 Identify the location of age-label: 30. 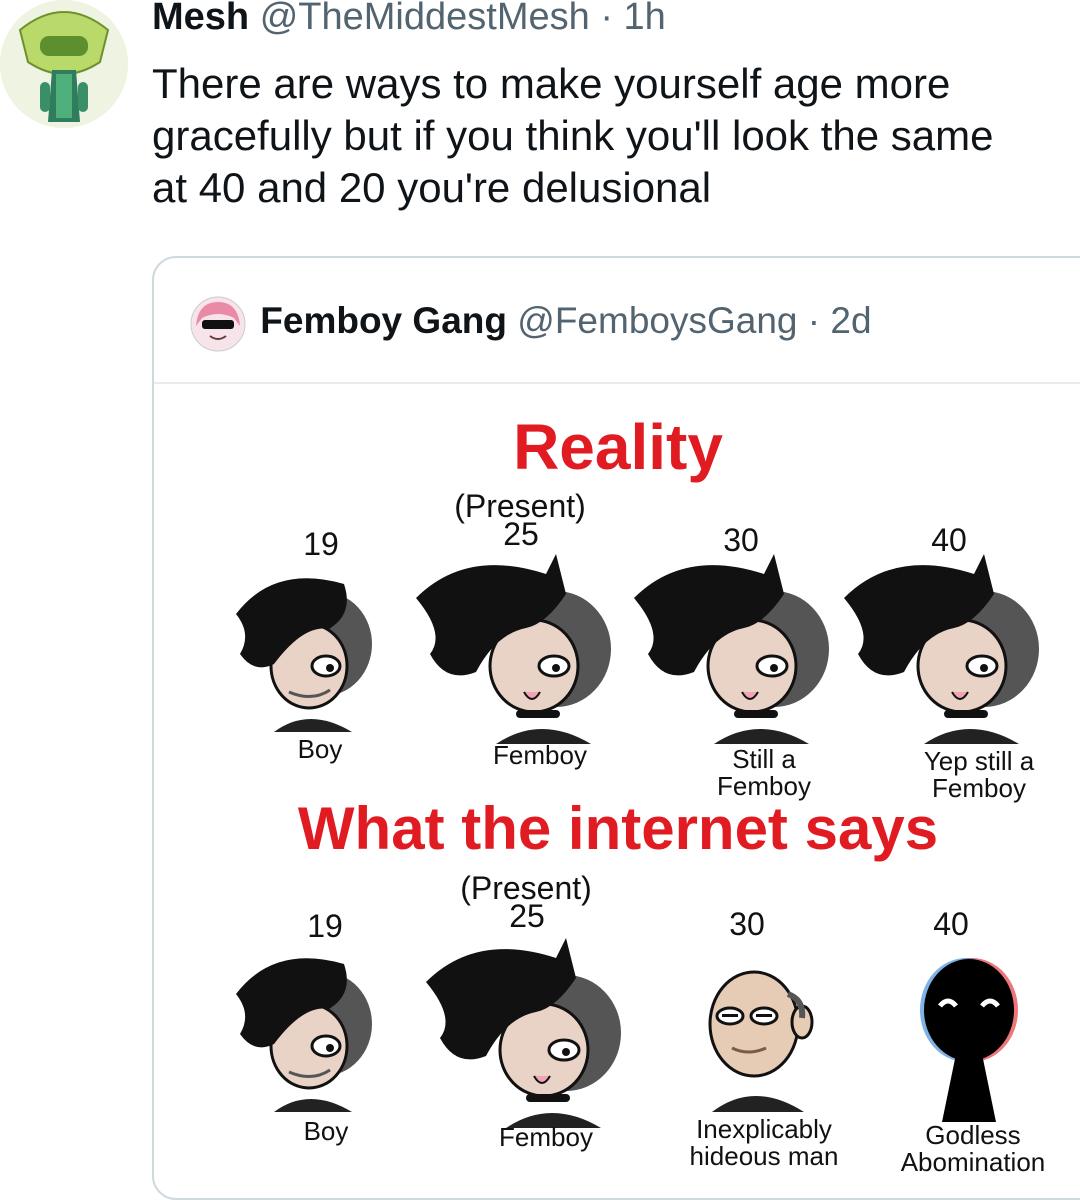
(747, 924).